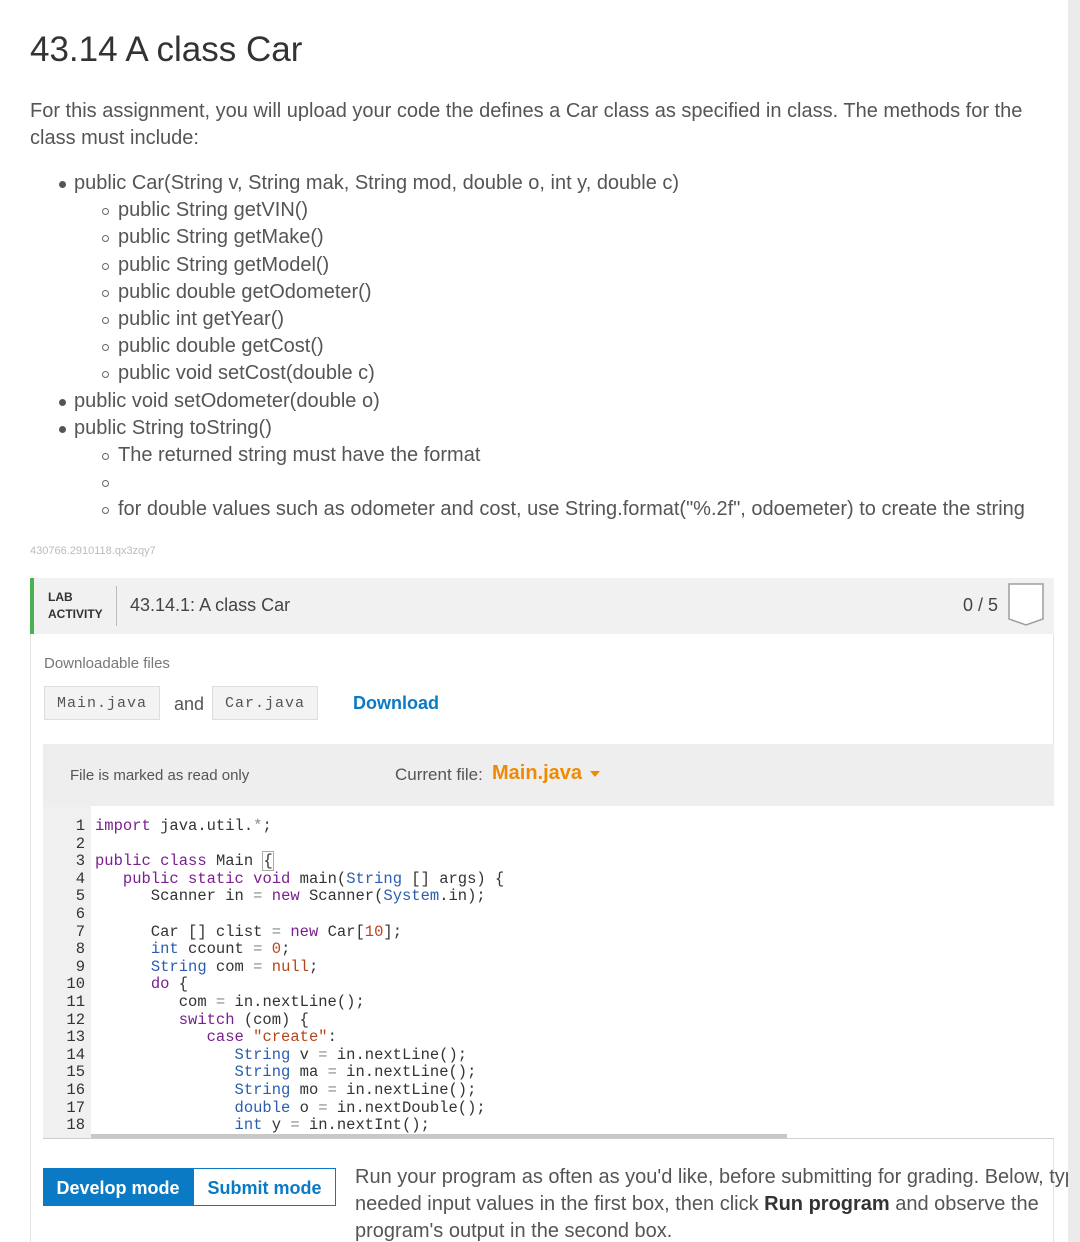  Describe the element at coordinates (243, 1019) in the screenshot. I see `code-line: switch (com) {` at that location.